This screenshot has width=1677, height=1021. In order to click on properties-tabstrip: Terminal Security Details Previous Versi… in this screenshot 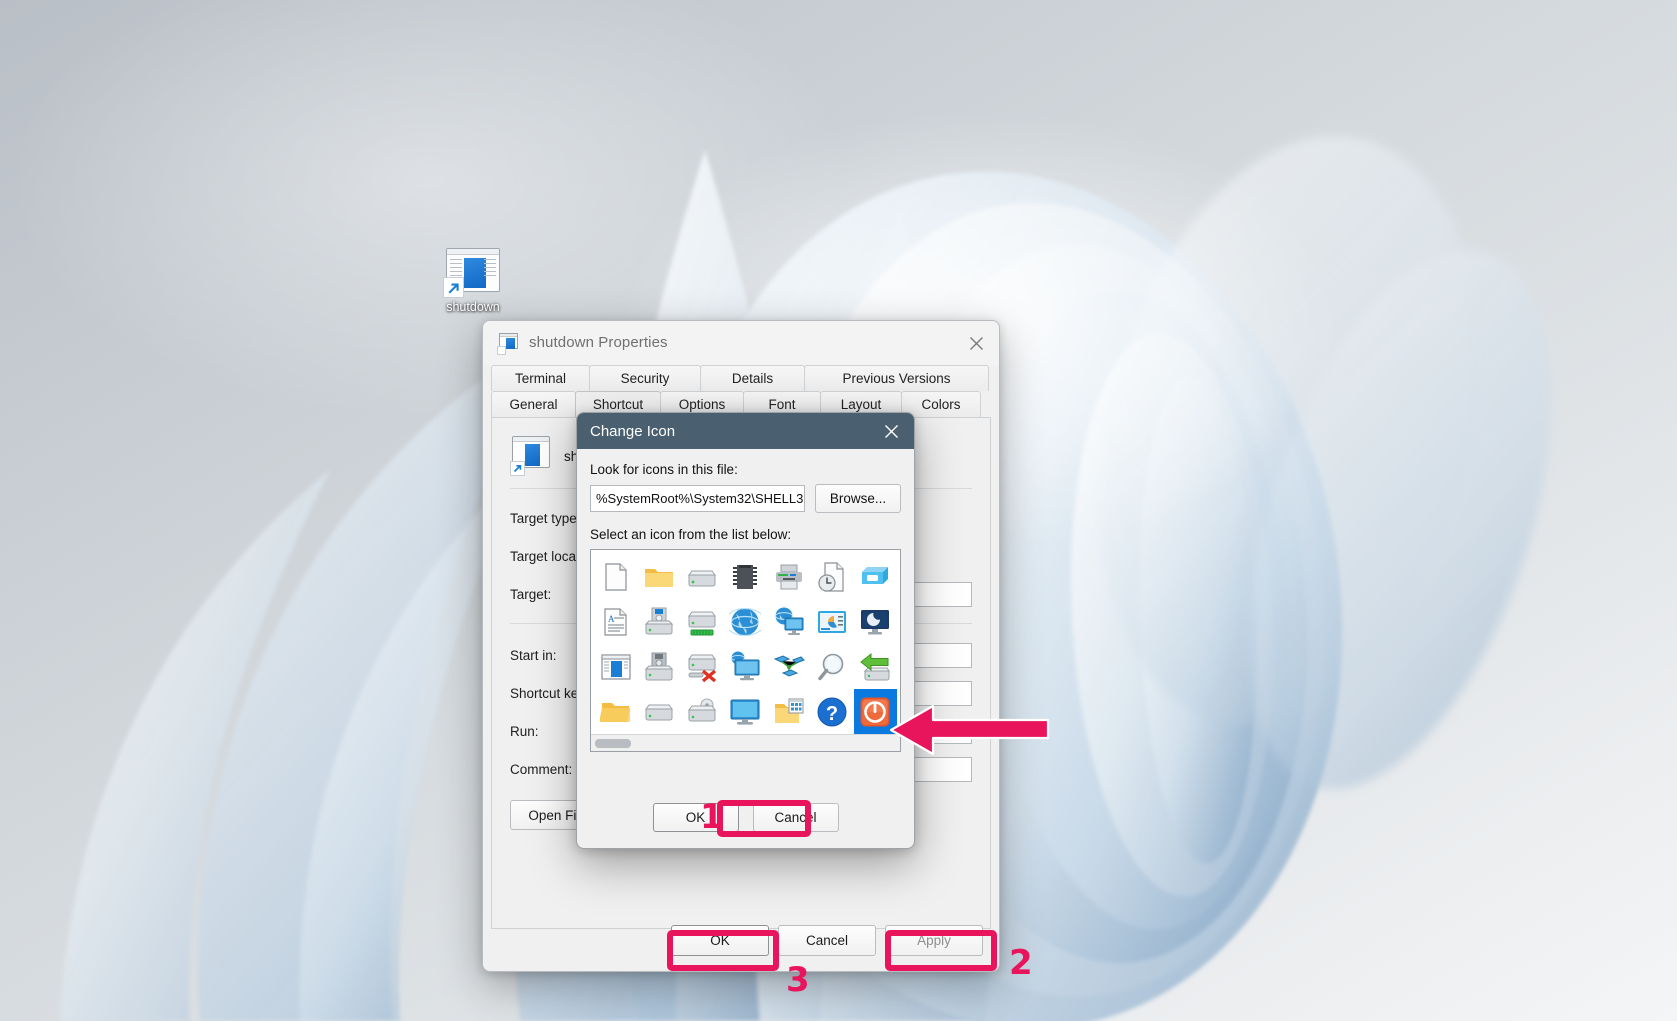, I will do `click(741, 391)`.